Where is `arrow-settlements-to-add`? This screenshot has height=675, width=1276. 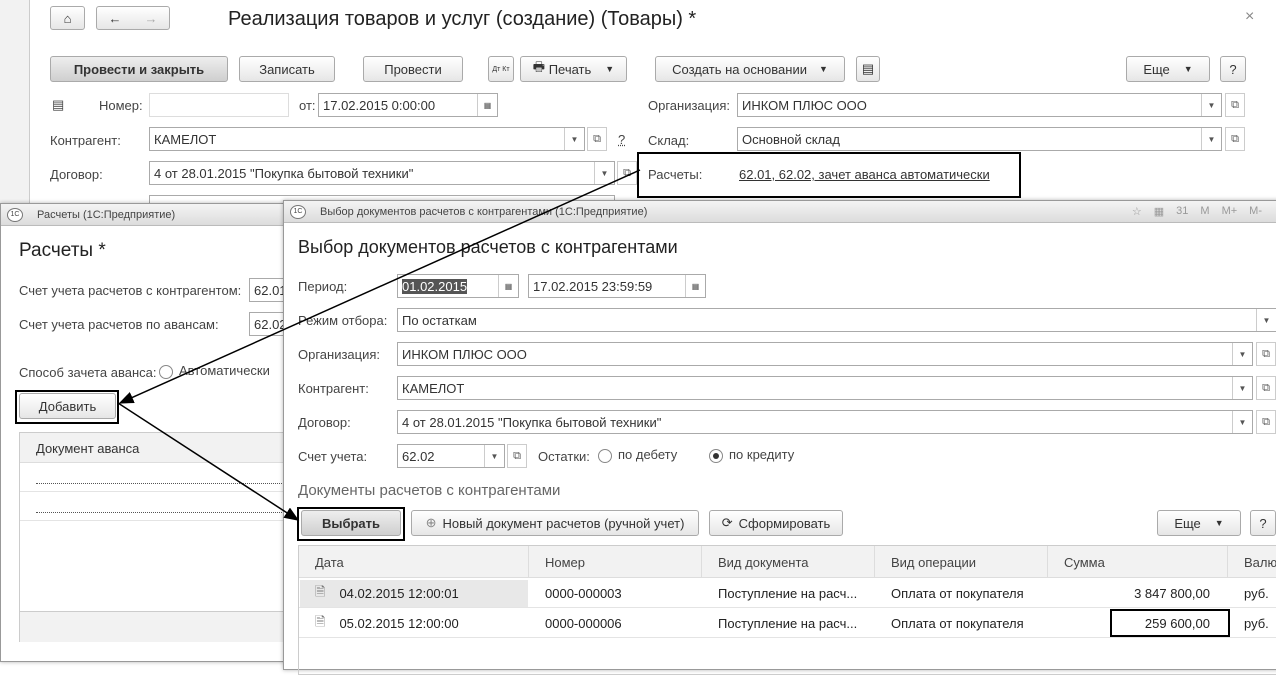
arrow-settlements-to-add is located at coordinates (379, 286).